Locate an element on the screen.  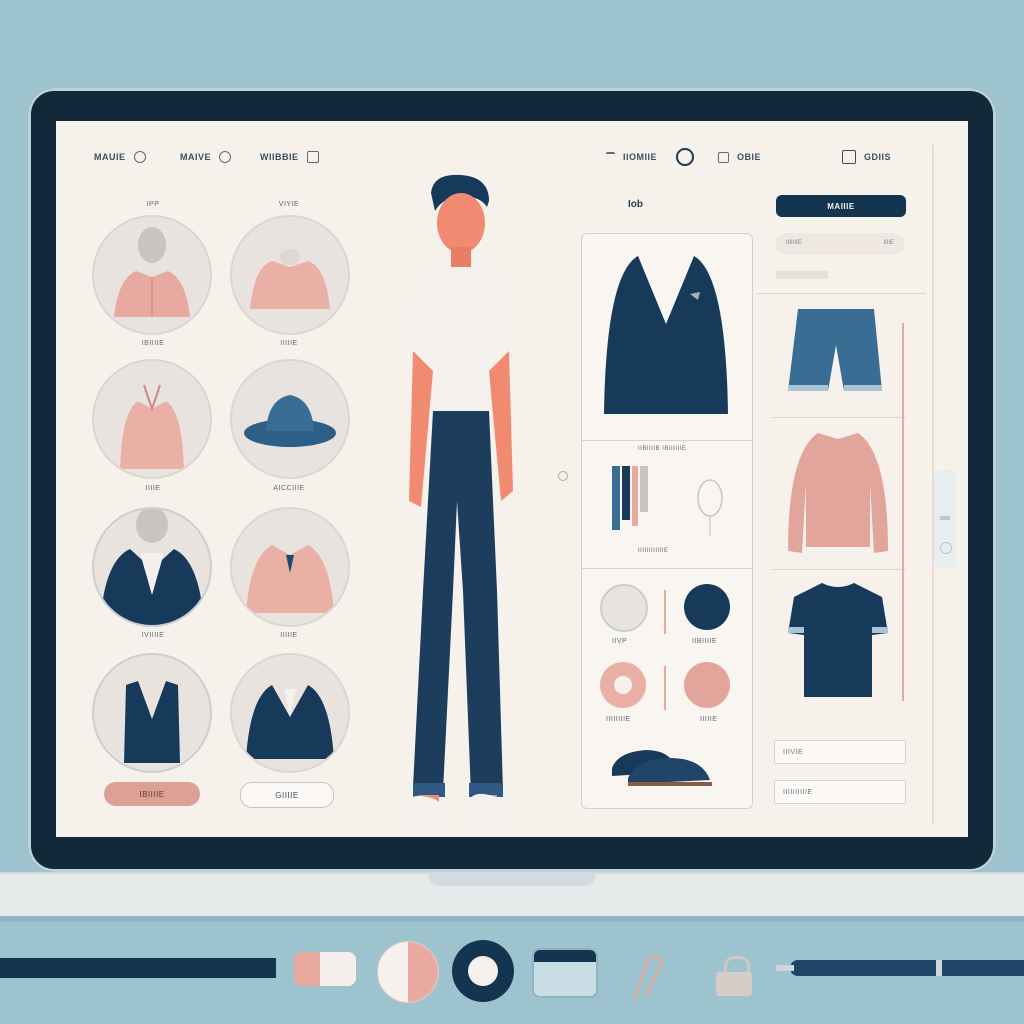
nav-label: MAUIE is located at coordinates (110, 157).